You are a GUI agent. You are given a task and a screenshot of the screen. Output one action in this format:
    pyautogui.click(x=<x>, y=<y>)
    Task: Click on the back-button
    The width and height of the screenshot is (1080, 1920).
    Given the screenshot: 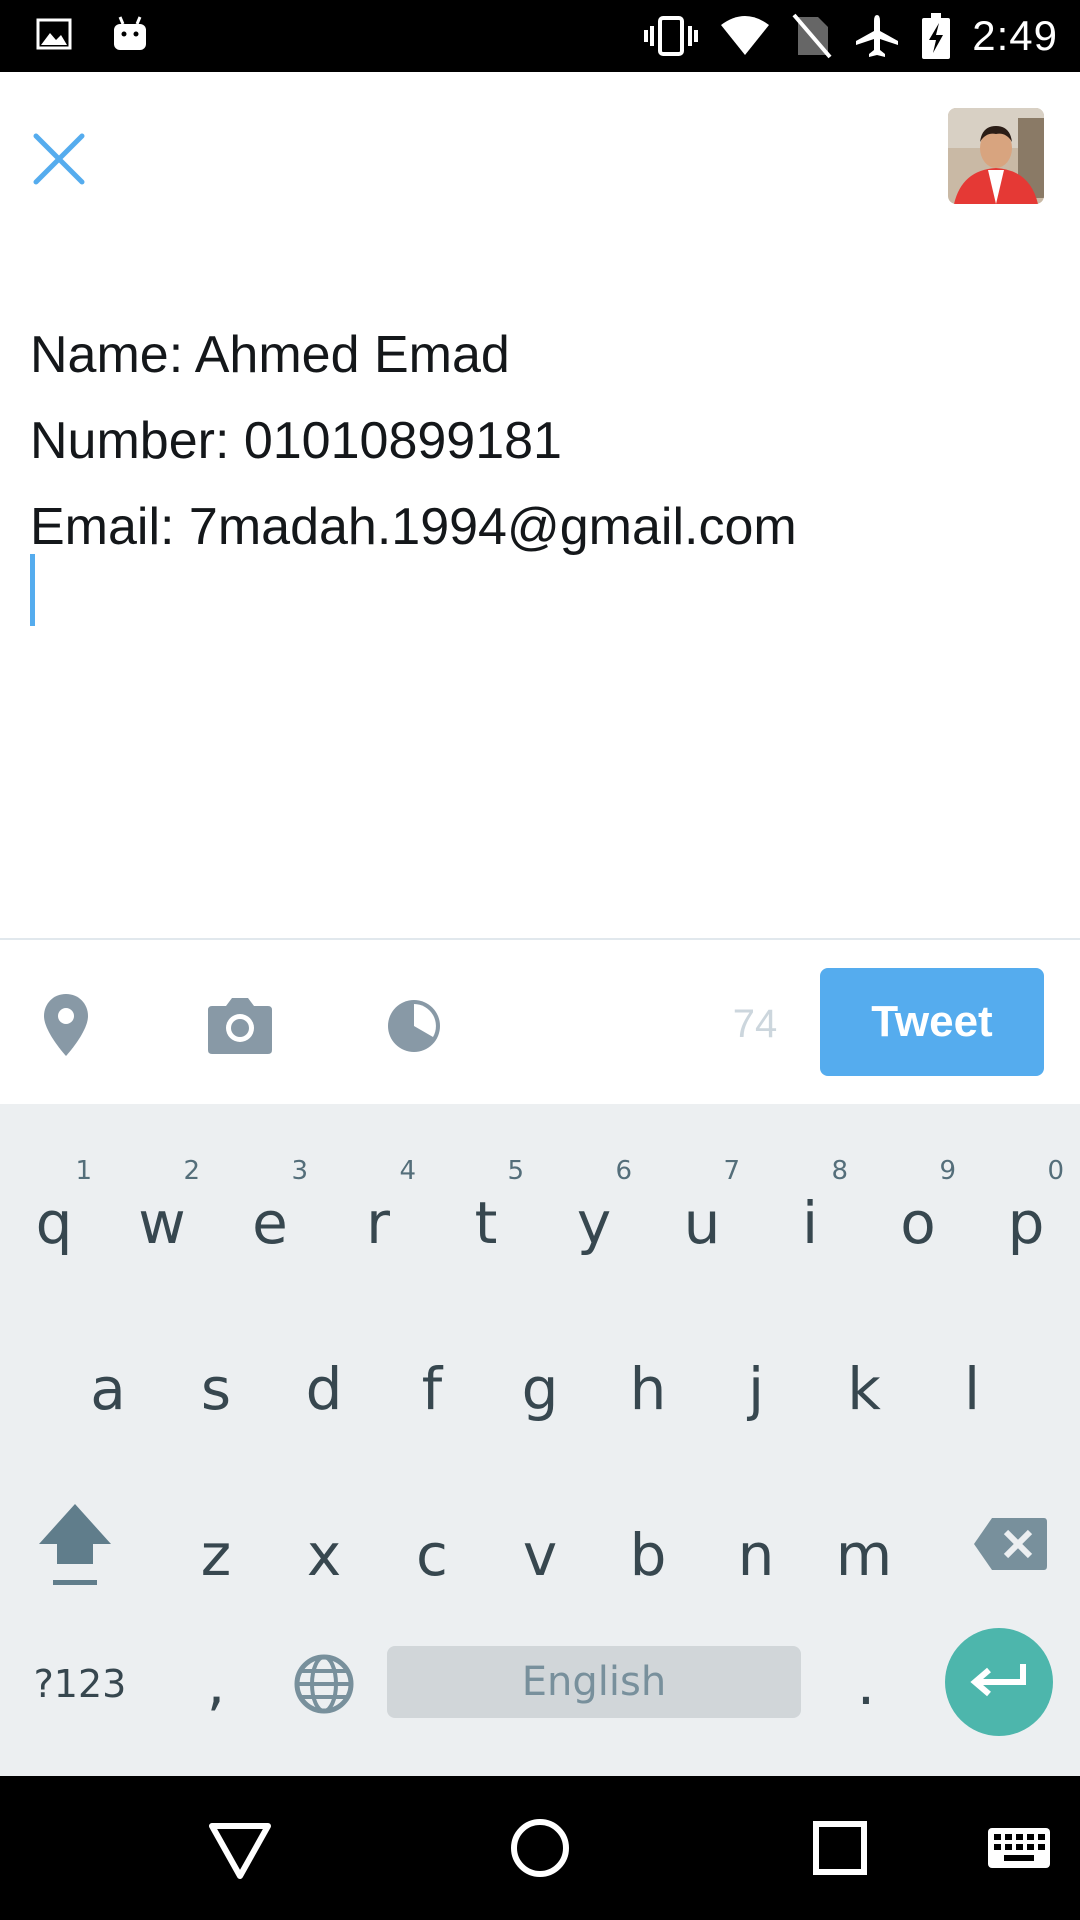 What is the action you would take?
    pyautogui.click(x=240, y=1848)
    